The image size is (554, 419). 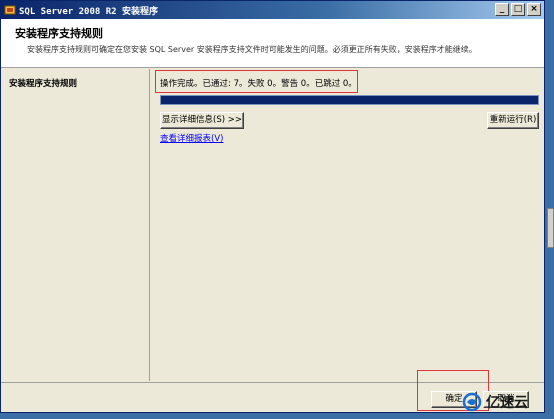 What do you see at coordinates (258, 84) in the screenshot?
I see `operation-status: 操作完成。已通过: 7。失败 0。警告 0。已跳过 0。` at bounding box center [258, 84].